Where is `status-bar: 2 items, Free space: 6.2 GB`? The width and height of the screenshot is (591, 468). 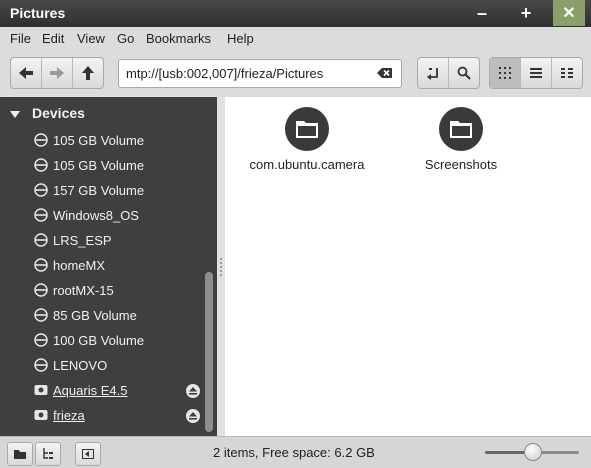
status-bar: 2 items, Free space: 6.2 GB is located at coordinates (295, 452).